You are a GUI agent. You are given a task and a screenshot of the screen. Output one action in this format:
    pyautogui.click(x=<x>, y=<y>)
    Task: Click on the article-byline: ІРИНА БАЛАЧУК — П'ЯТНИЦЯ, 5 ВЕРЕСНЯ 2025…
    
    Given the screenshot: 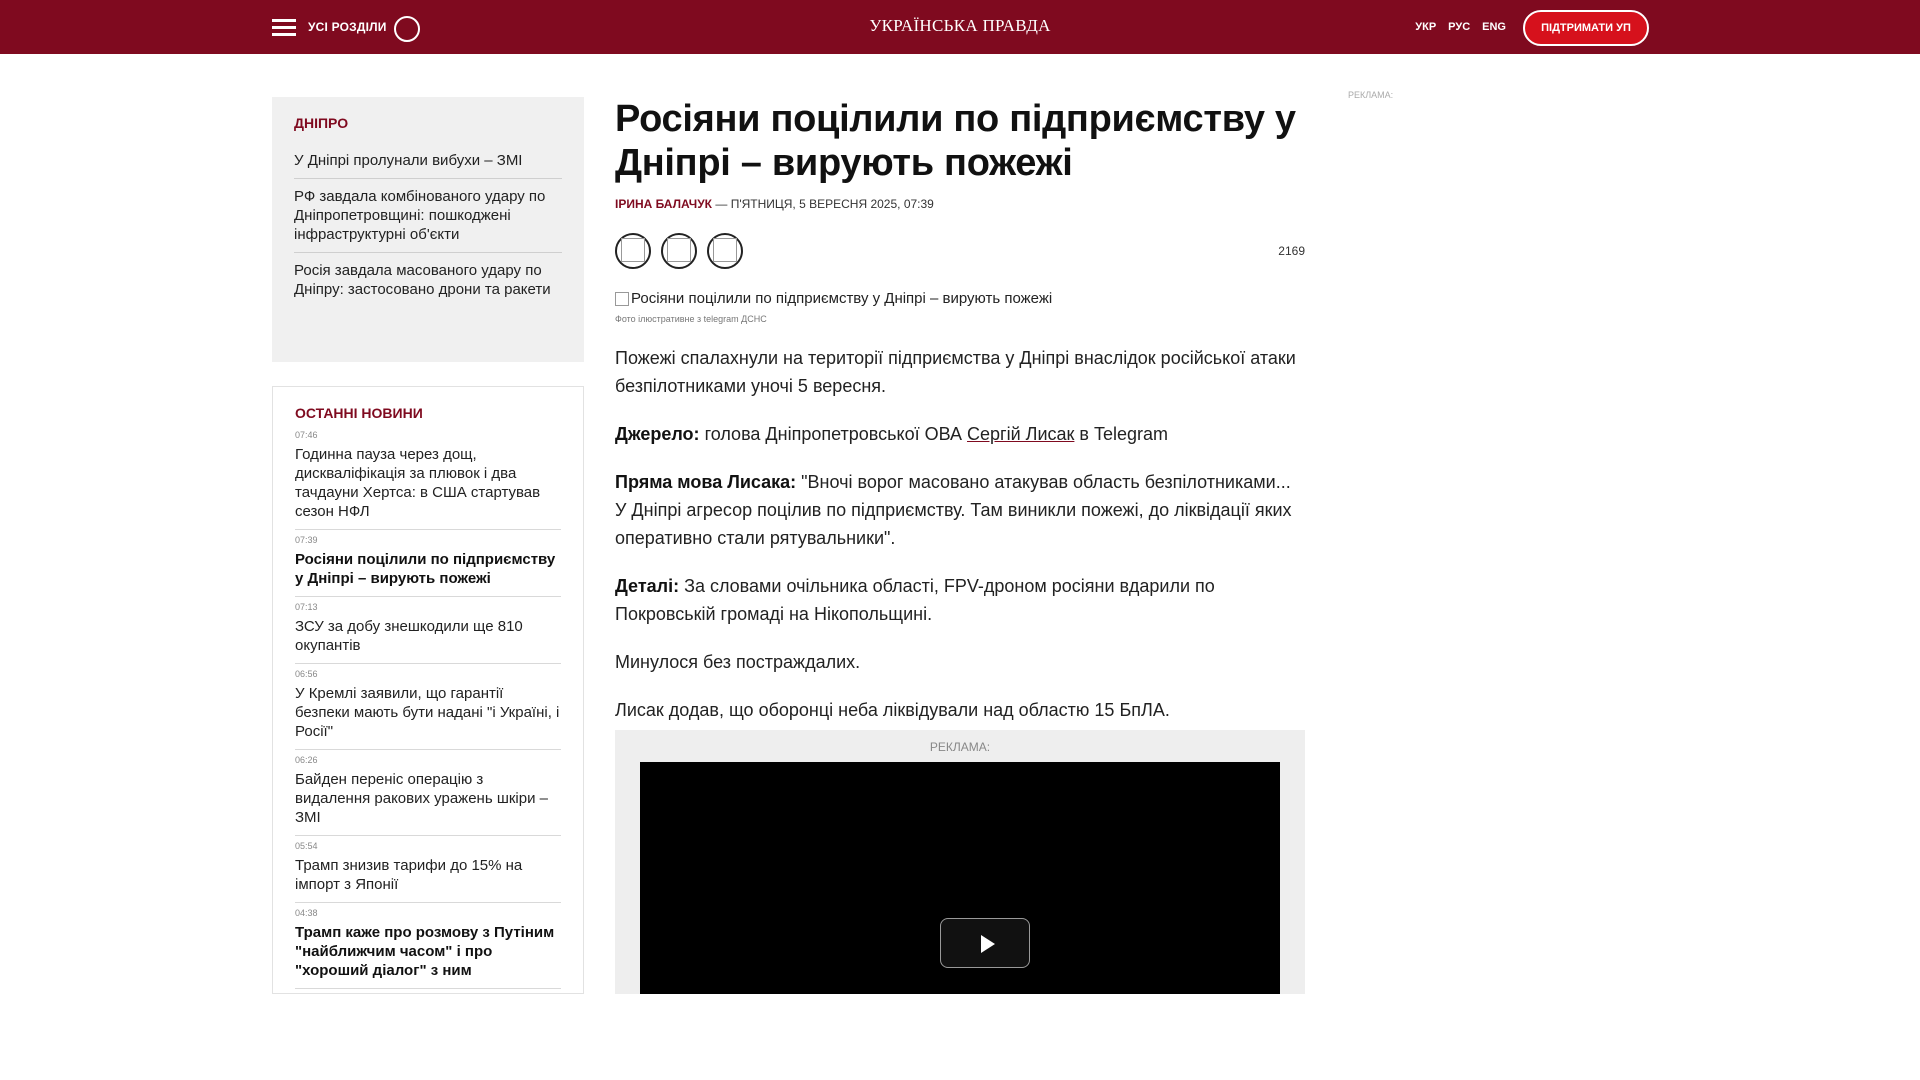 What is the action you would take?
    pyautogui.click(x=960, y=204)
    